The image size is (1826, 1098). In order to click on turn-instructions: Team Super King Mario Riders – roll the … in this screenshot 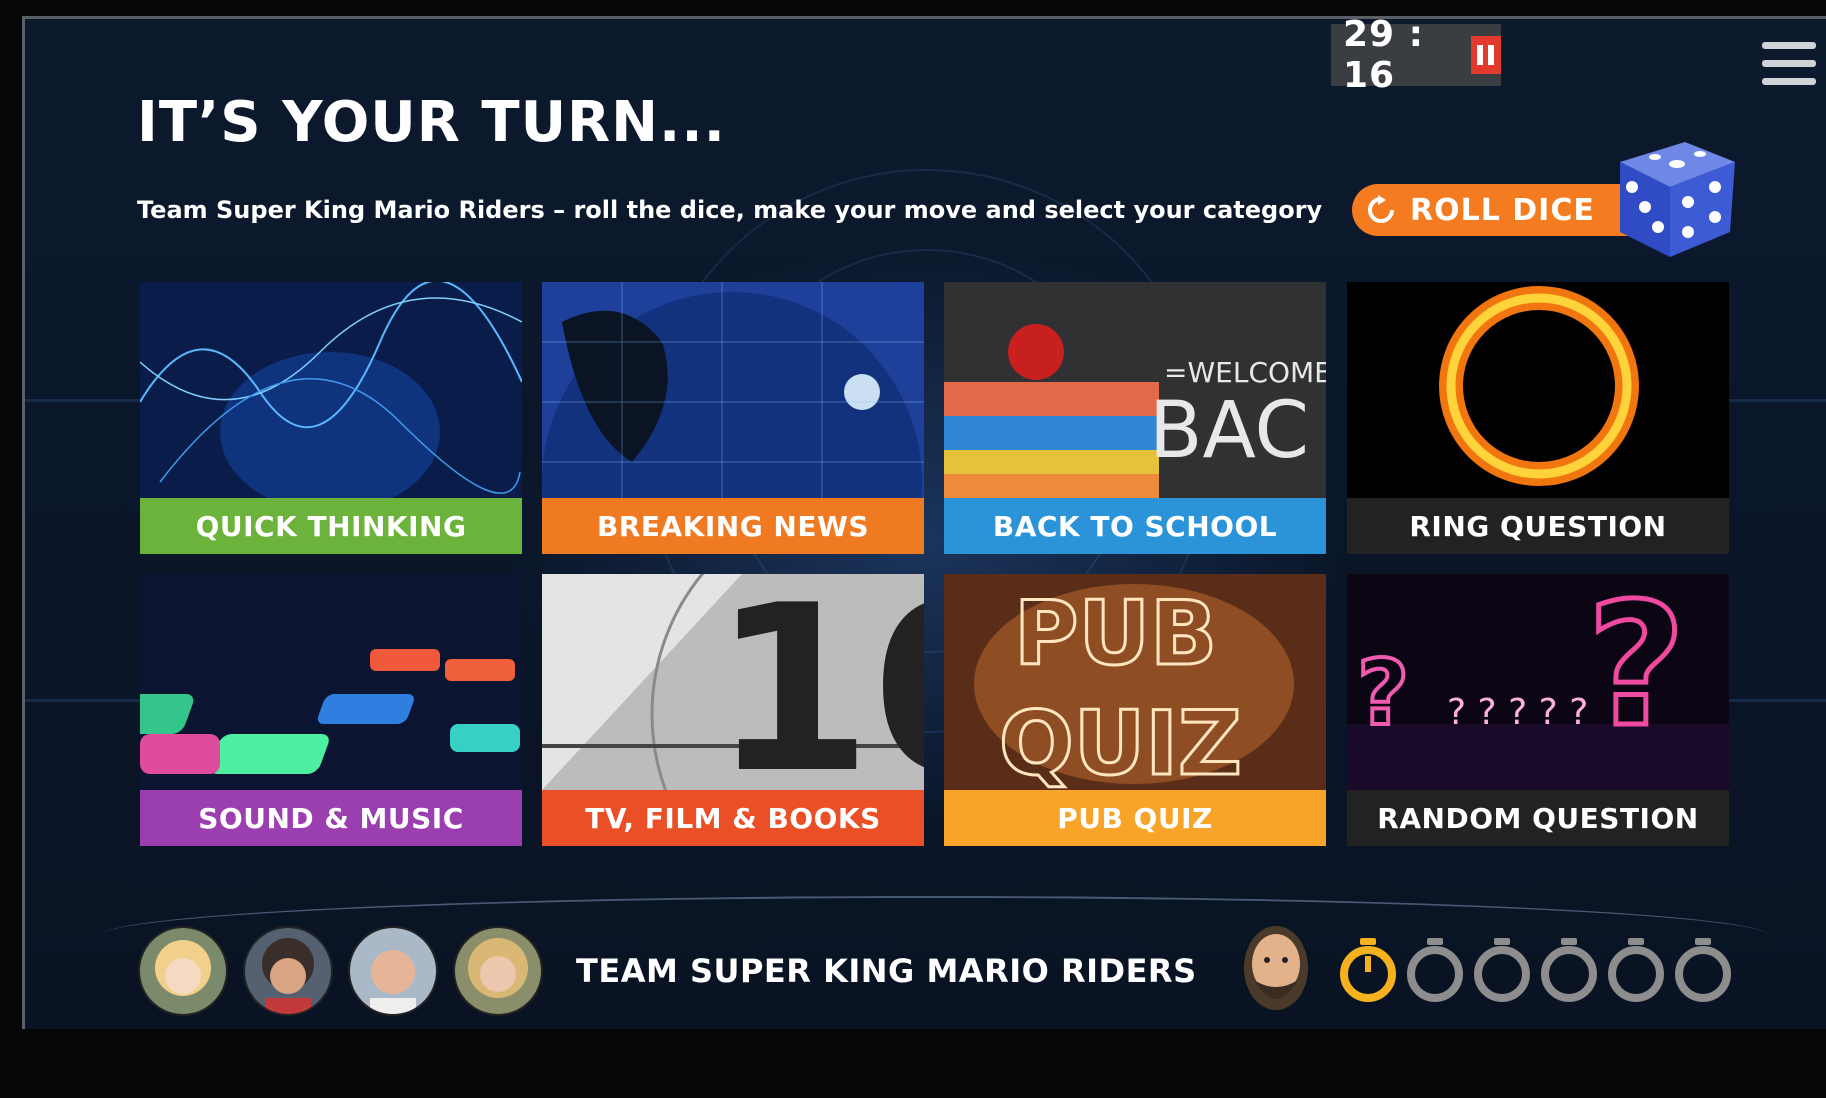, I will do `click(730, 210)`.